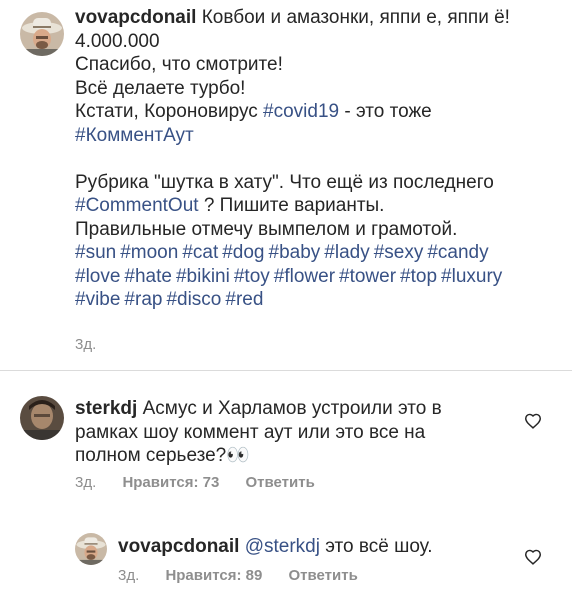 The width and height of the screenshot is (572, 600). What do you see at coordinates (149, 252) in the screenshot?
I see `hashtag-moon: #moon` at bounding box center [149, 252].